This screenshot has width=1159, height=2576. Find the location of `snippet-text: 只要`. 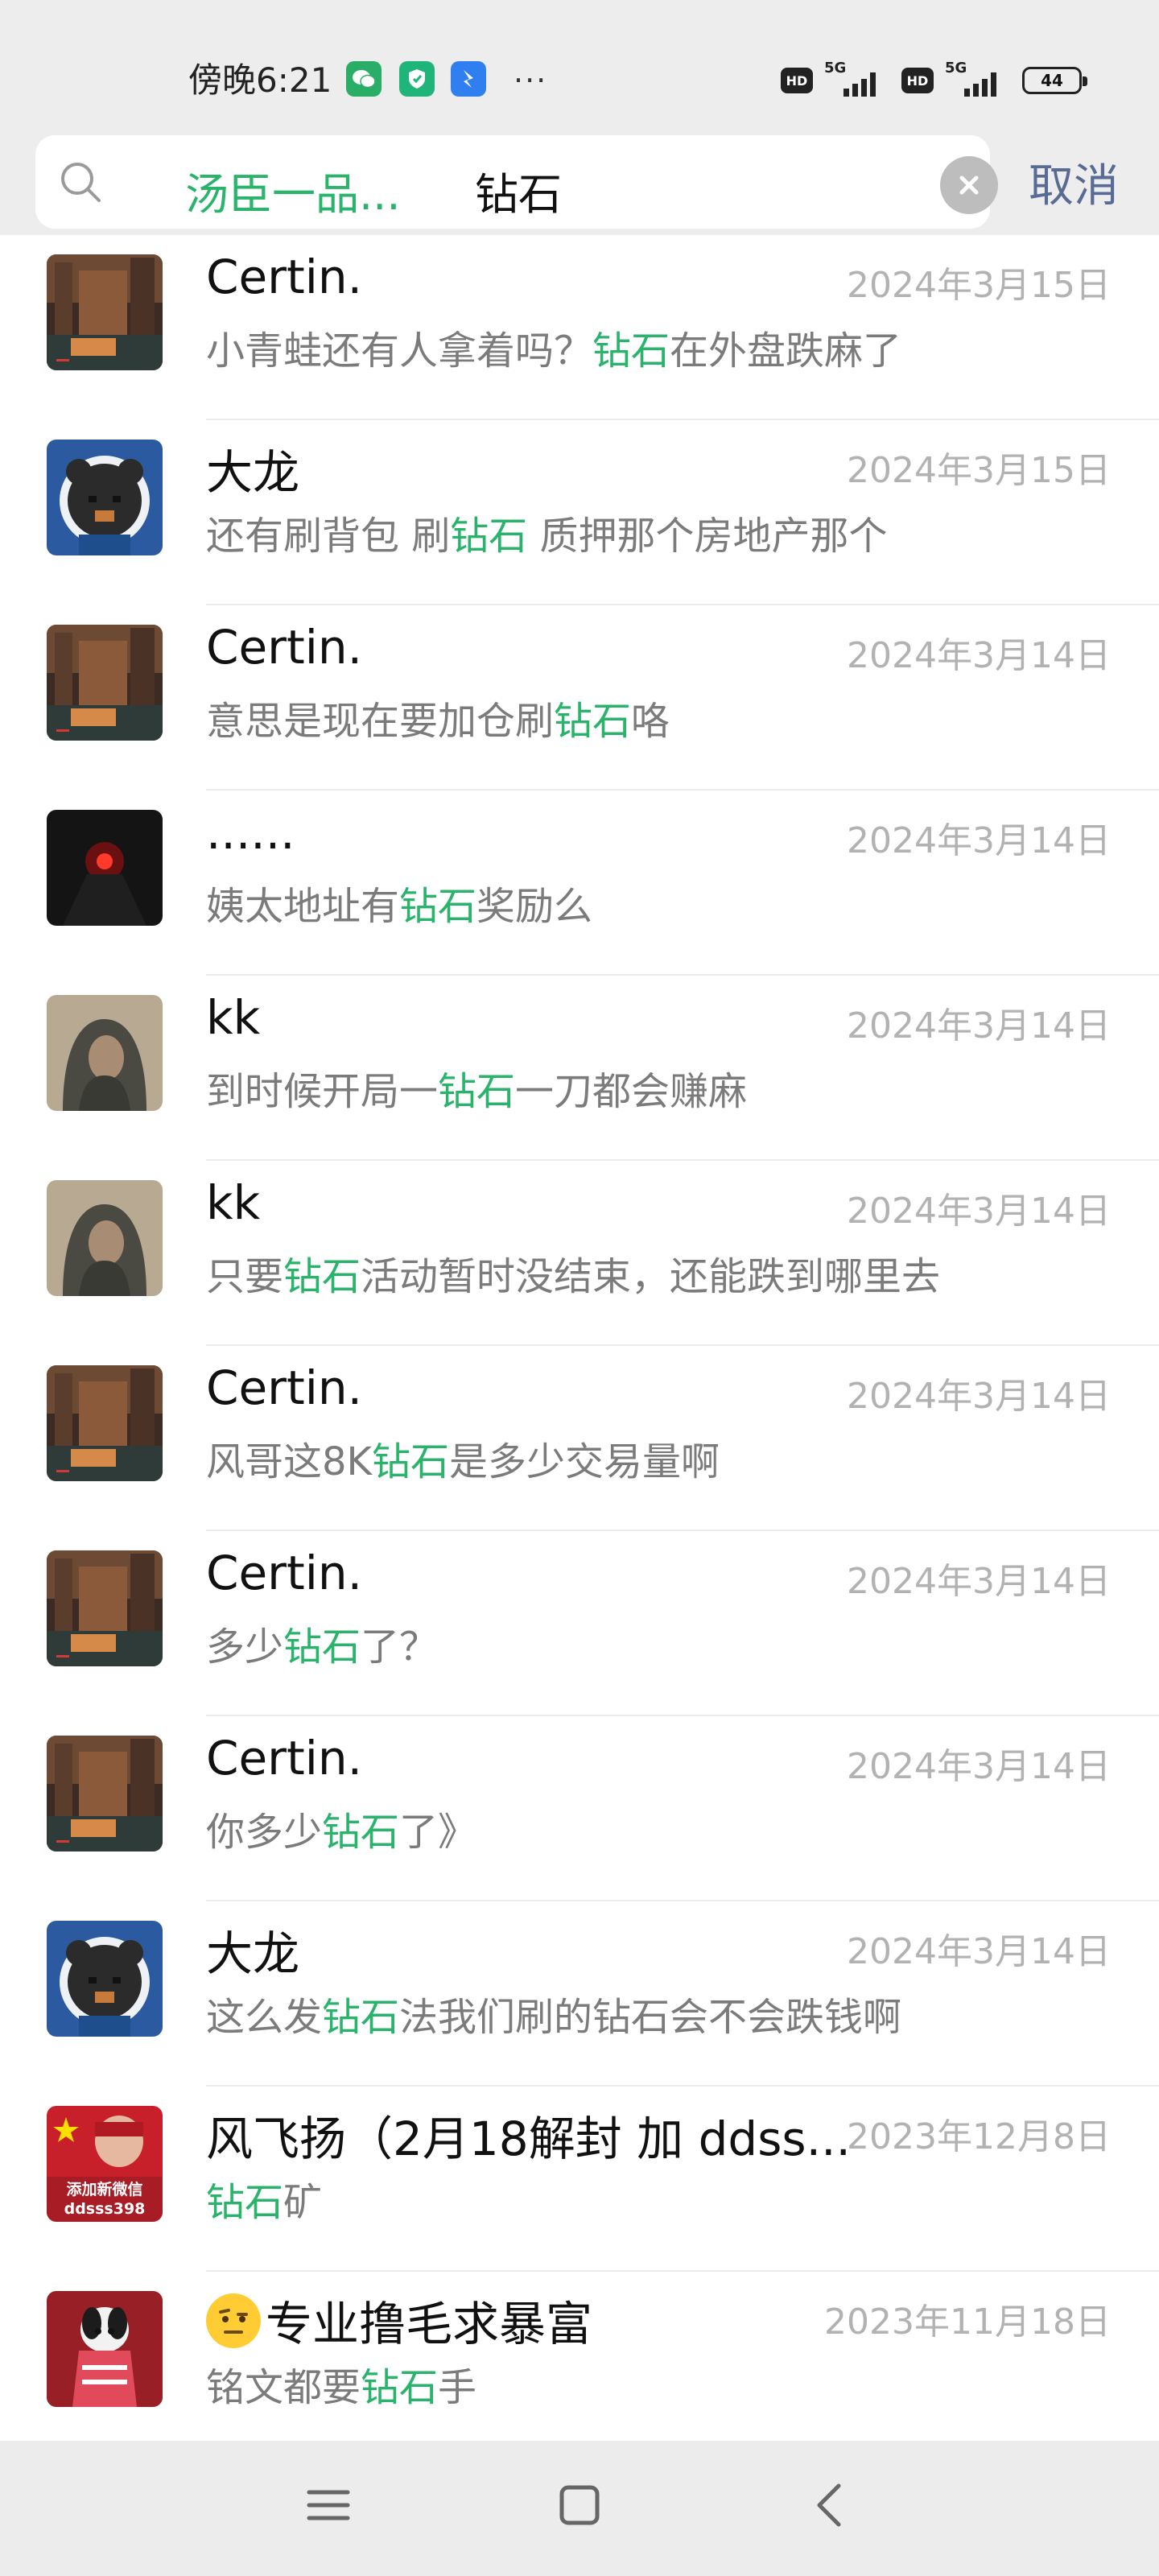

snippet-text: 只要 is located at coordinates (245, 1276).